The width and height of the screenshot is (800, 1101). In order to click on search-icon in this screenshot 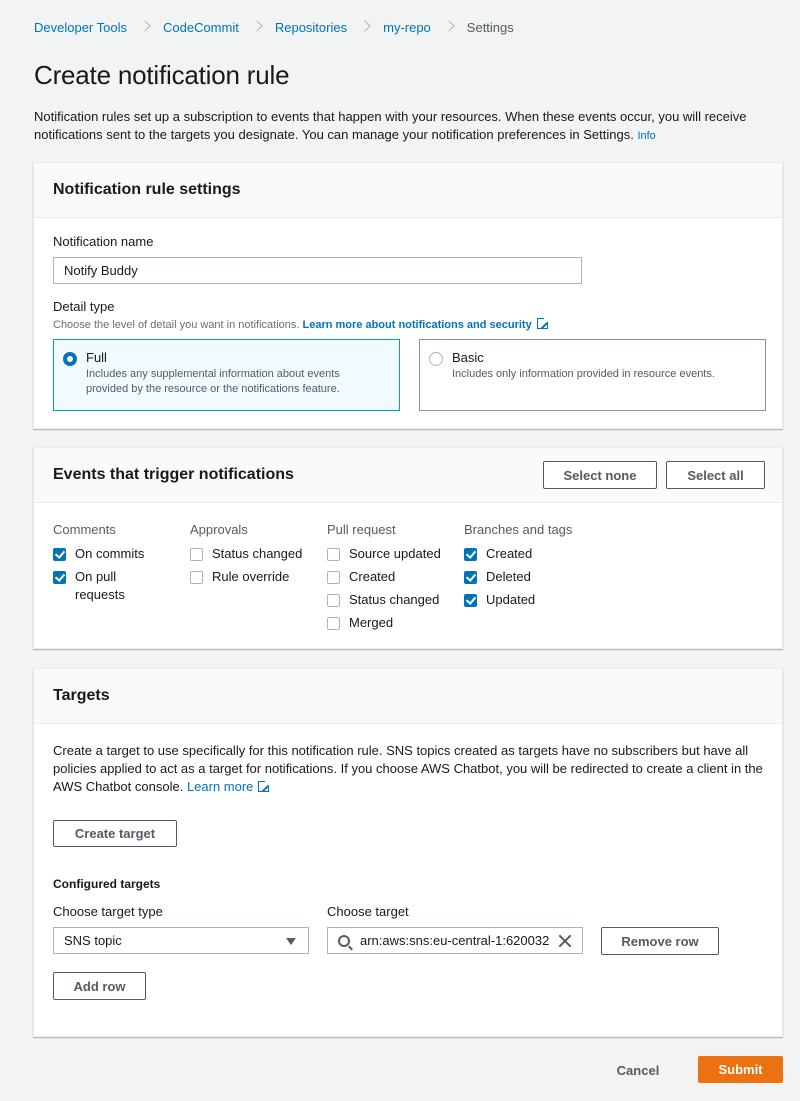, I will do `click(344, 940)`.